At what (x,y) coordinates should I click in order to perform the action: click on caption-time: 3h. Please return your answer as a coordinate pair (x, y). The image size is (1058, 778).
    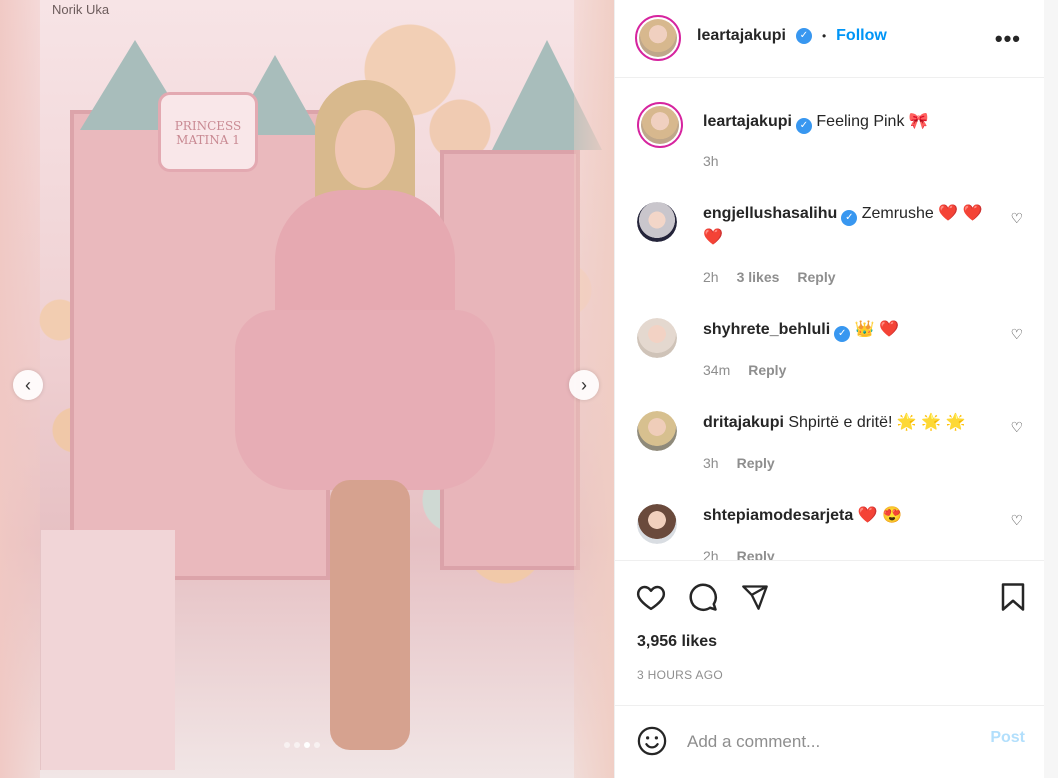
    Looking at the image, I should click on (711, 161).